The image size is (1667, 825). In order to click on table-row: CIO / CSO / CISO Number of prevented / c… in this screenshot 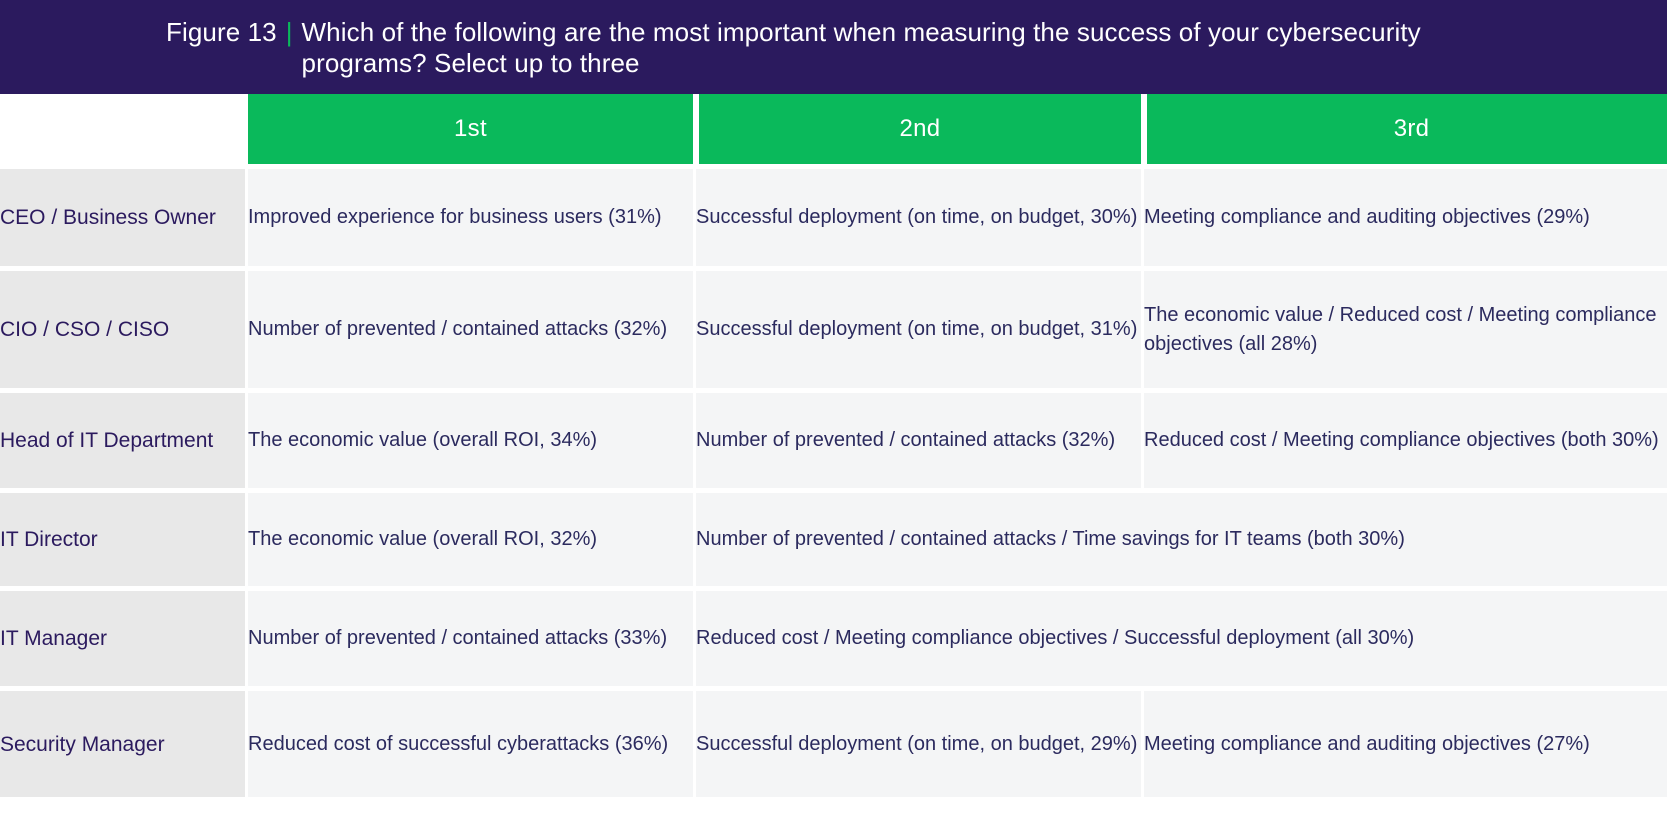, I will do `click(833, 329)`.